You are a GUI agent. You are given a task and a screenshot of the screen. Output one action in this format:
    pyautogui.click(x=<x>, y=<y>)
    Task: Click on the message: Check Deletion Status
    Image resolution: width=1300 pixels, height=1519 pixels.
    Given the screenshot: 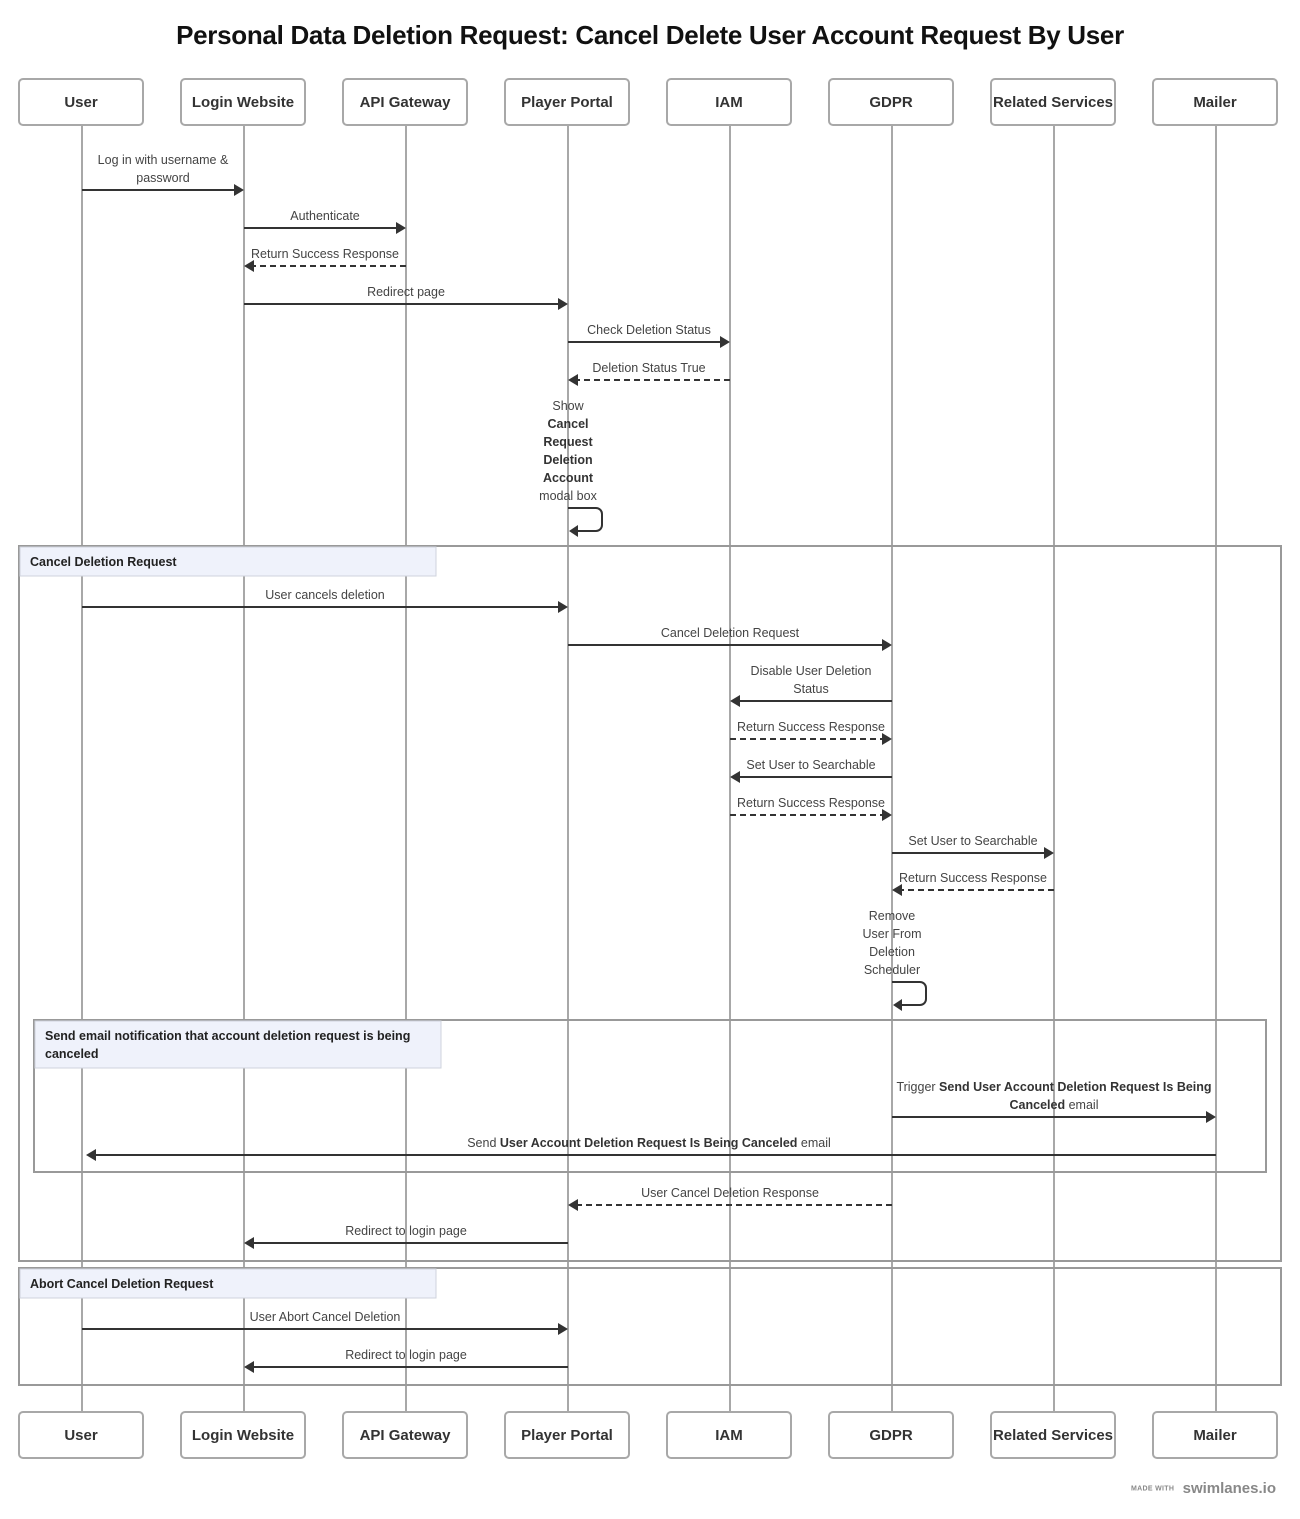 What is the action you would take?
    pyautogui.click(x=649, y=335)
    